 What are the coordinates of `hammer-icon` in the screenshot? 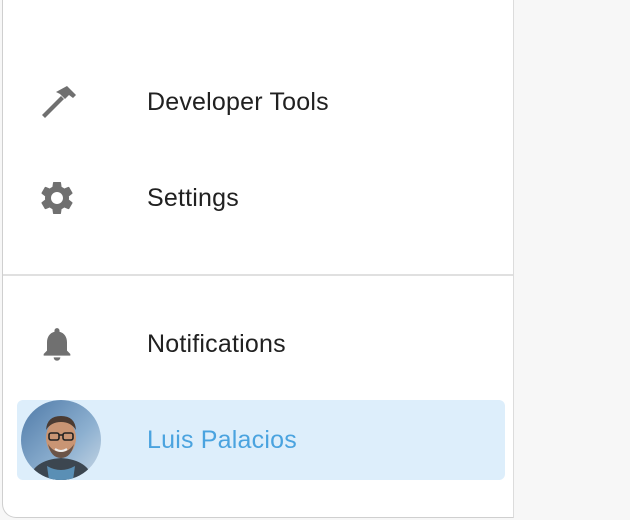 It's located at (57, 102).